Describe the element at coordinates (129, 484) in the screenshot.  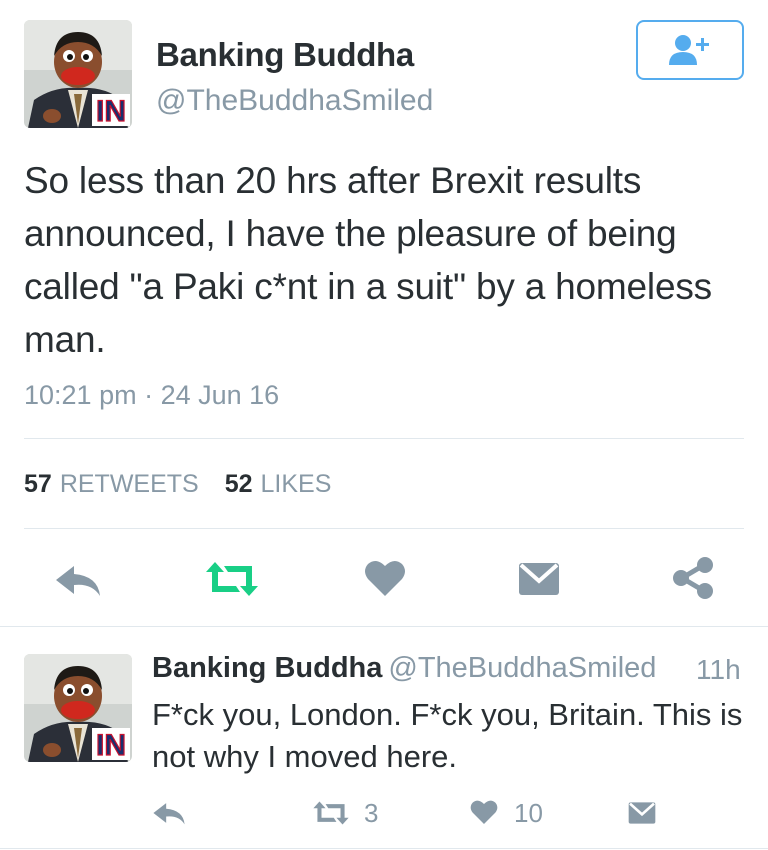
I see `retweets-label: RETWEETS` at that location.